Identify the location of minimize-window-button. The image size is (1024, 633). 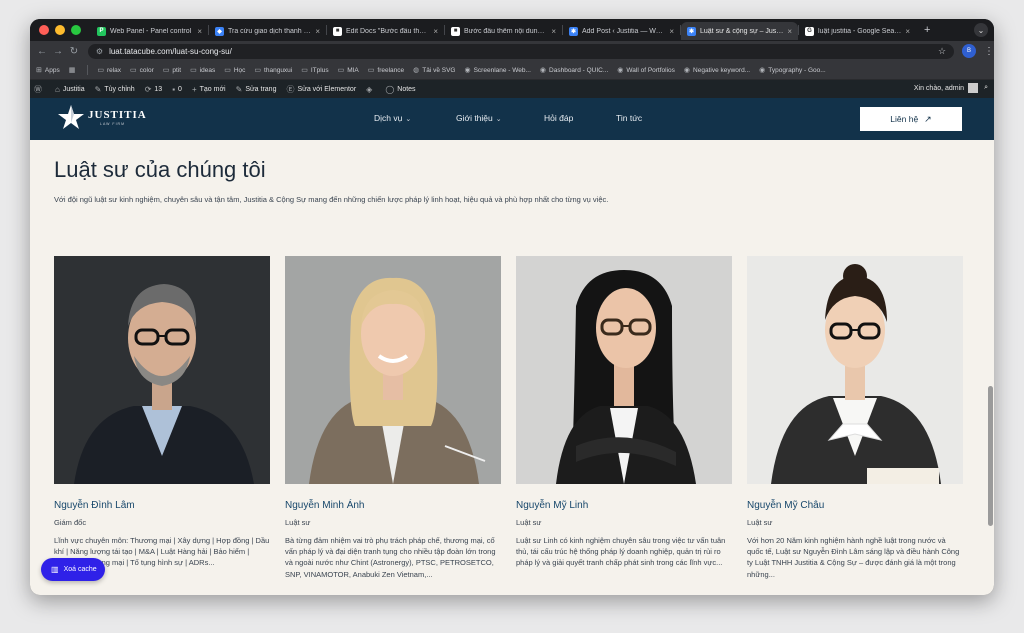
(60, 30).